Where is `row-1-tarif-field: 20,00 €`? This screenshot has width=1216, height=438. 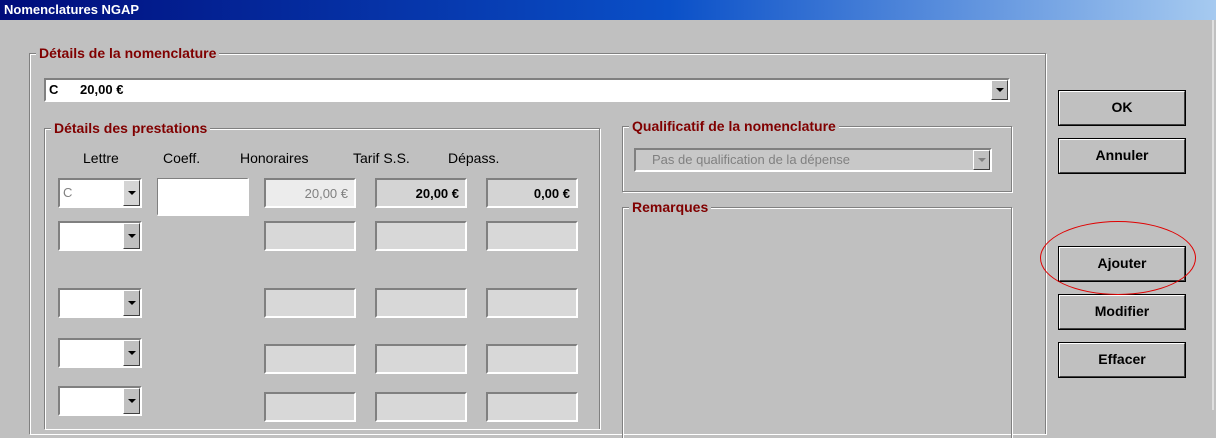 row-1-tarif-field: 20,00 € is located at coordinates (421, 193).